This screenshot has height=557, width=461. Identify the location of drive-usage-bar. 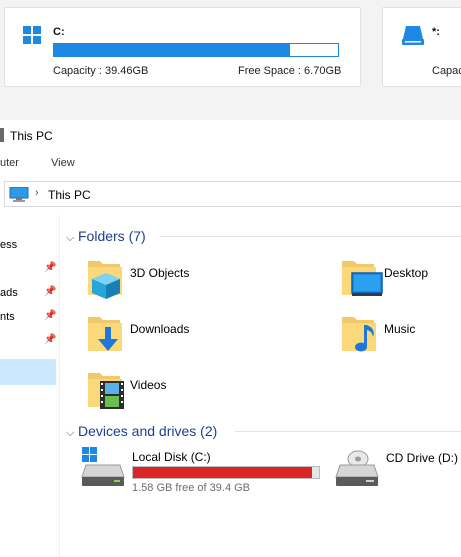
(226, 472).